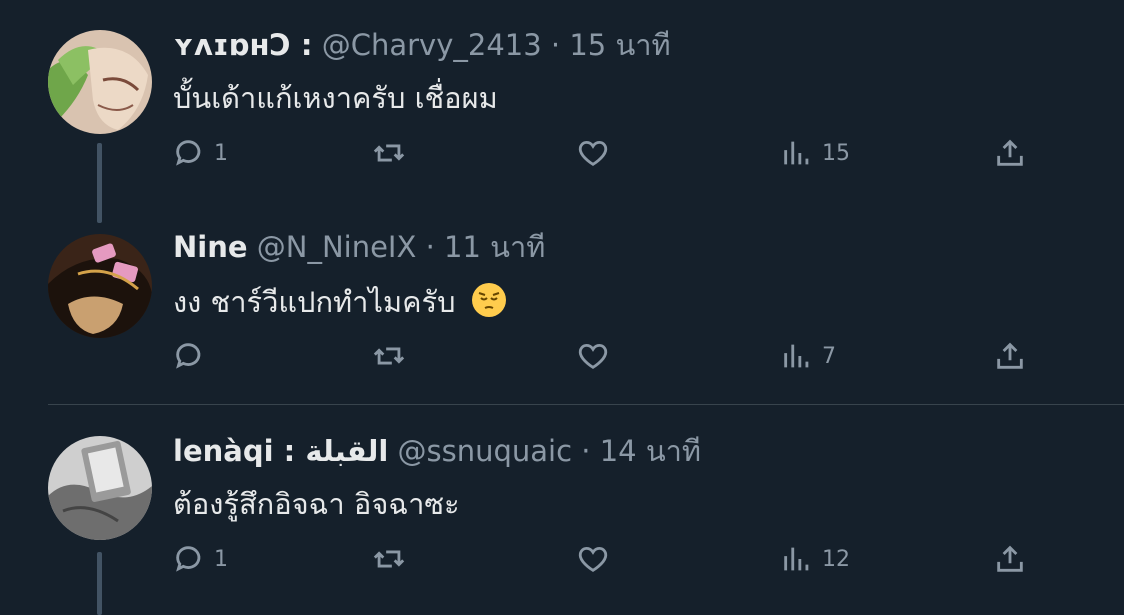 The image size is (1124, 615). Describe the element at coordinates (243, 45) in the screenshot. I see `display-name: ʏʌɪɒʜƆ :` at that location.